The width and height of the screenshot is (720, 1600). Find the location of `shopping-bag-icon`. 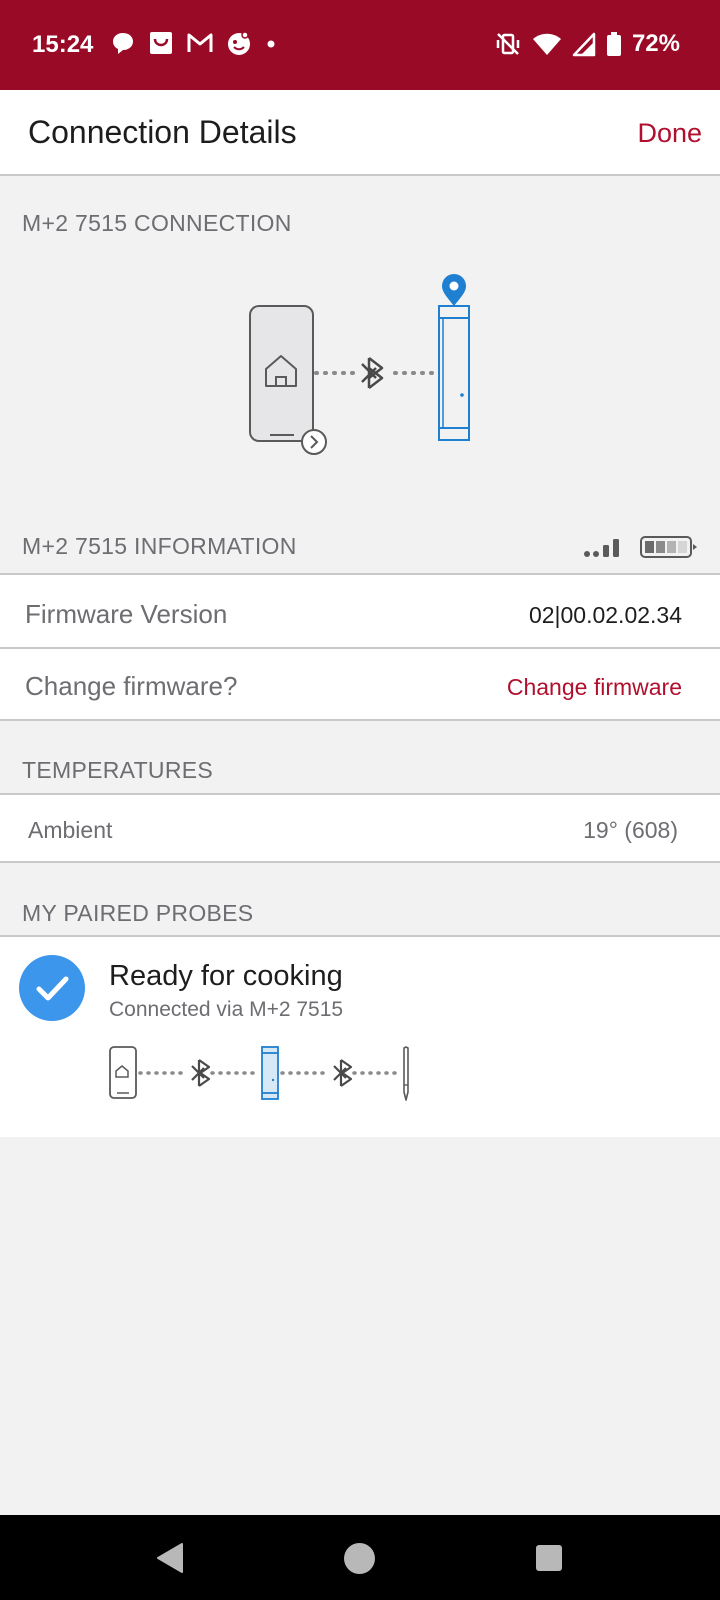

shopping-bag-icon is located at coordinates (161, 43).